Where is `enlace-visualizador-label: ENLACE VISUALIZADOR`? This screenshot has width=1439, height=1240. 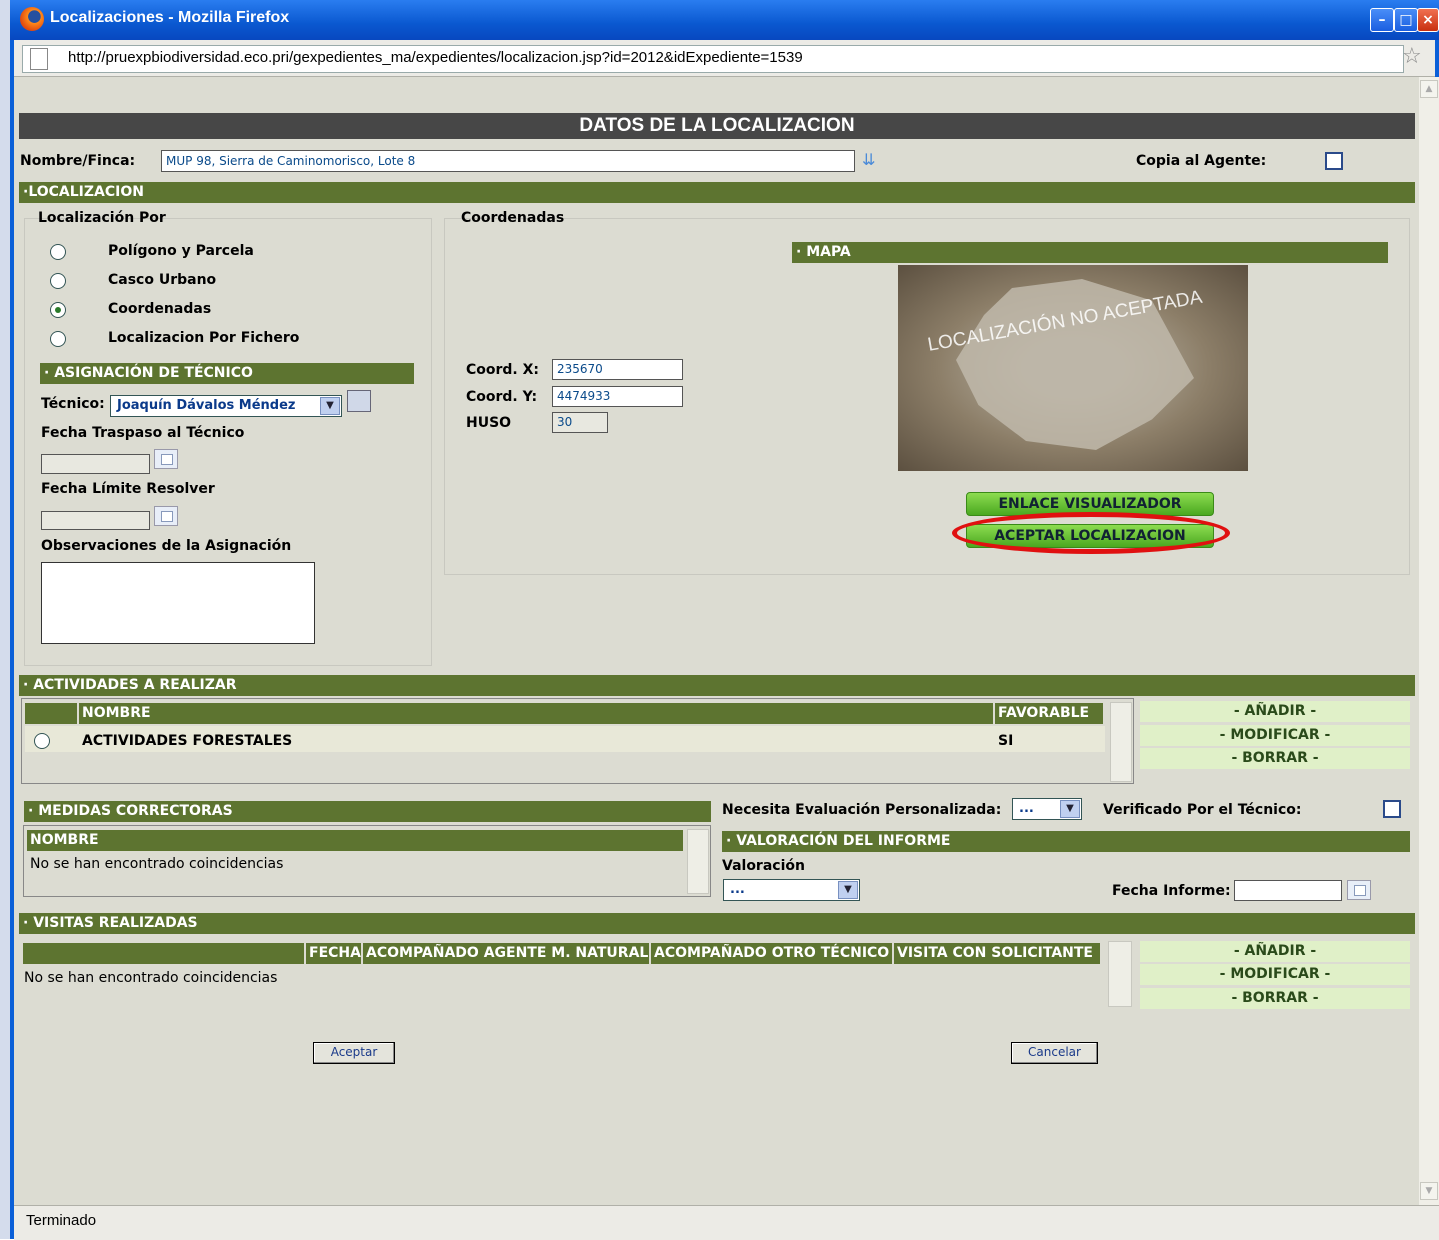 enlace-visualizador-label: ENLACE VISUALIZADOR is located at coordinates (1090, 504).